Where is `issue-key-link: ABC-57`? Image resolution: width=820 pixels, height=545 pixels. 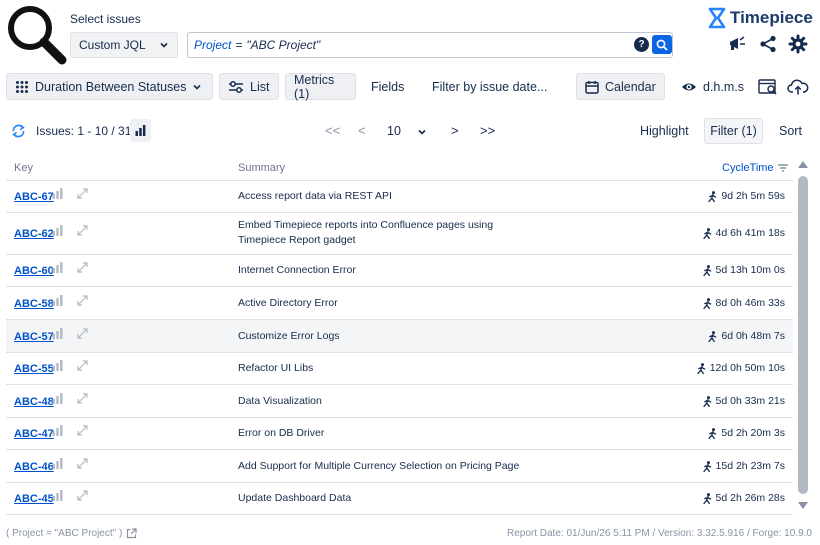 issue-key-link: ABC-57 is located at coordinates (34, 337).